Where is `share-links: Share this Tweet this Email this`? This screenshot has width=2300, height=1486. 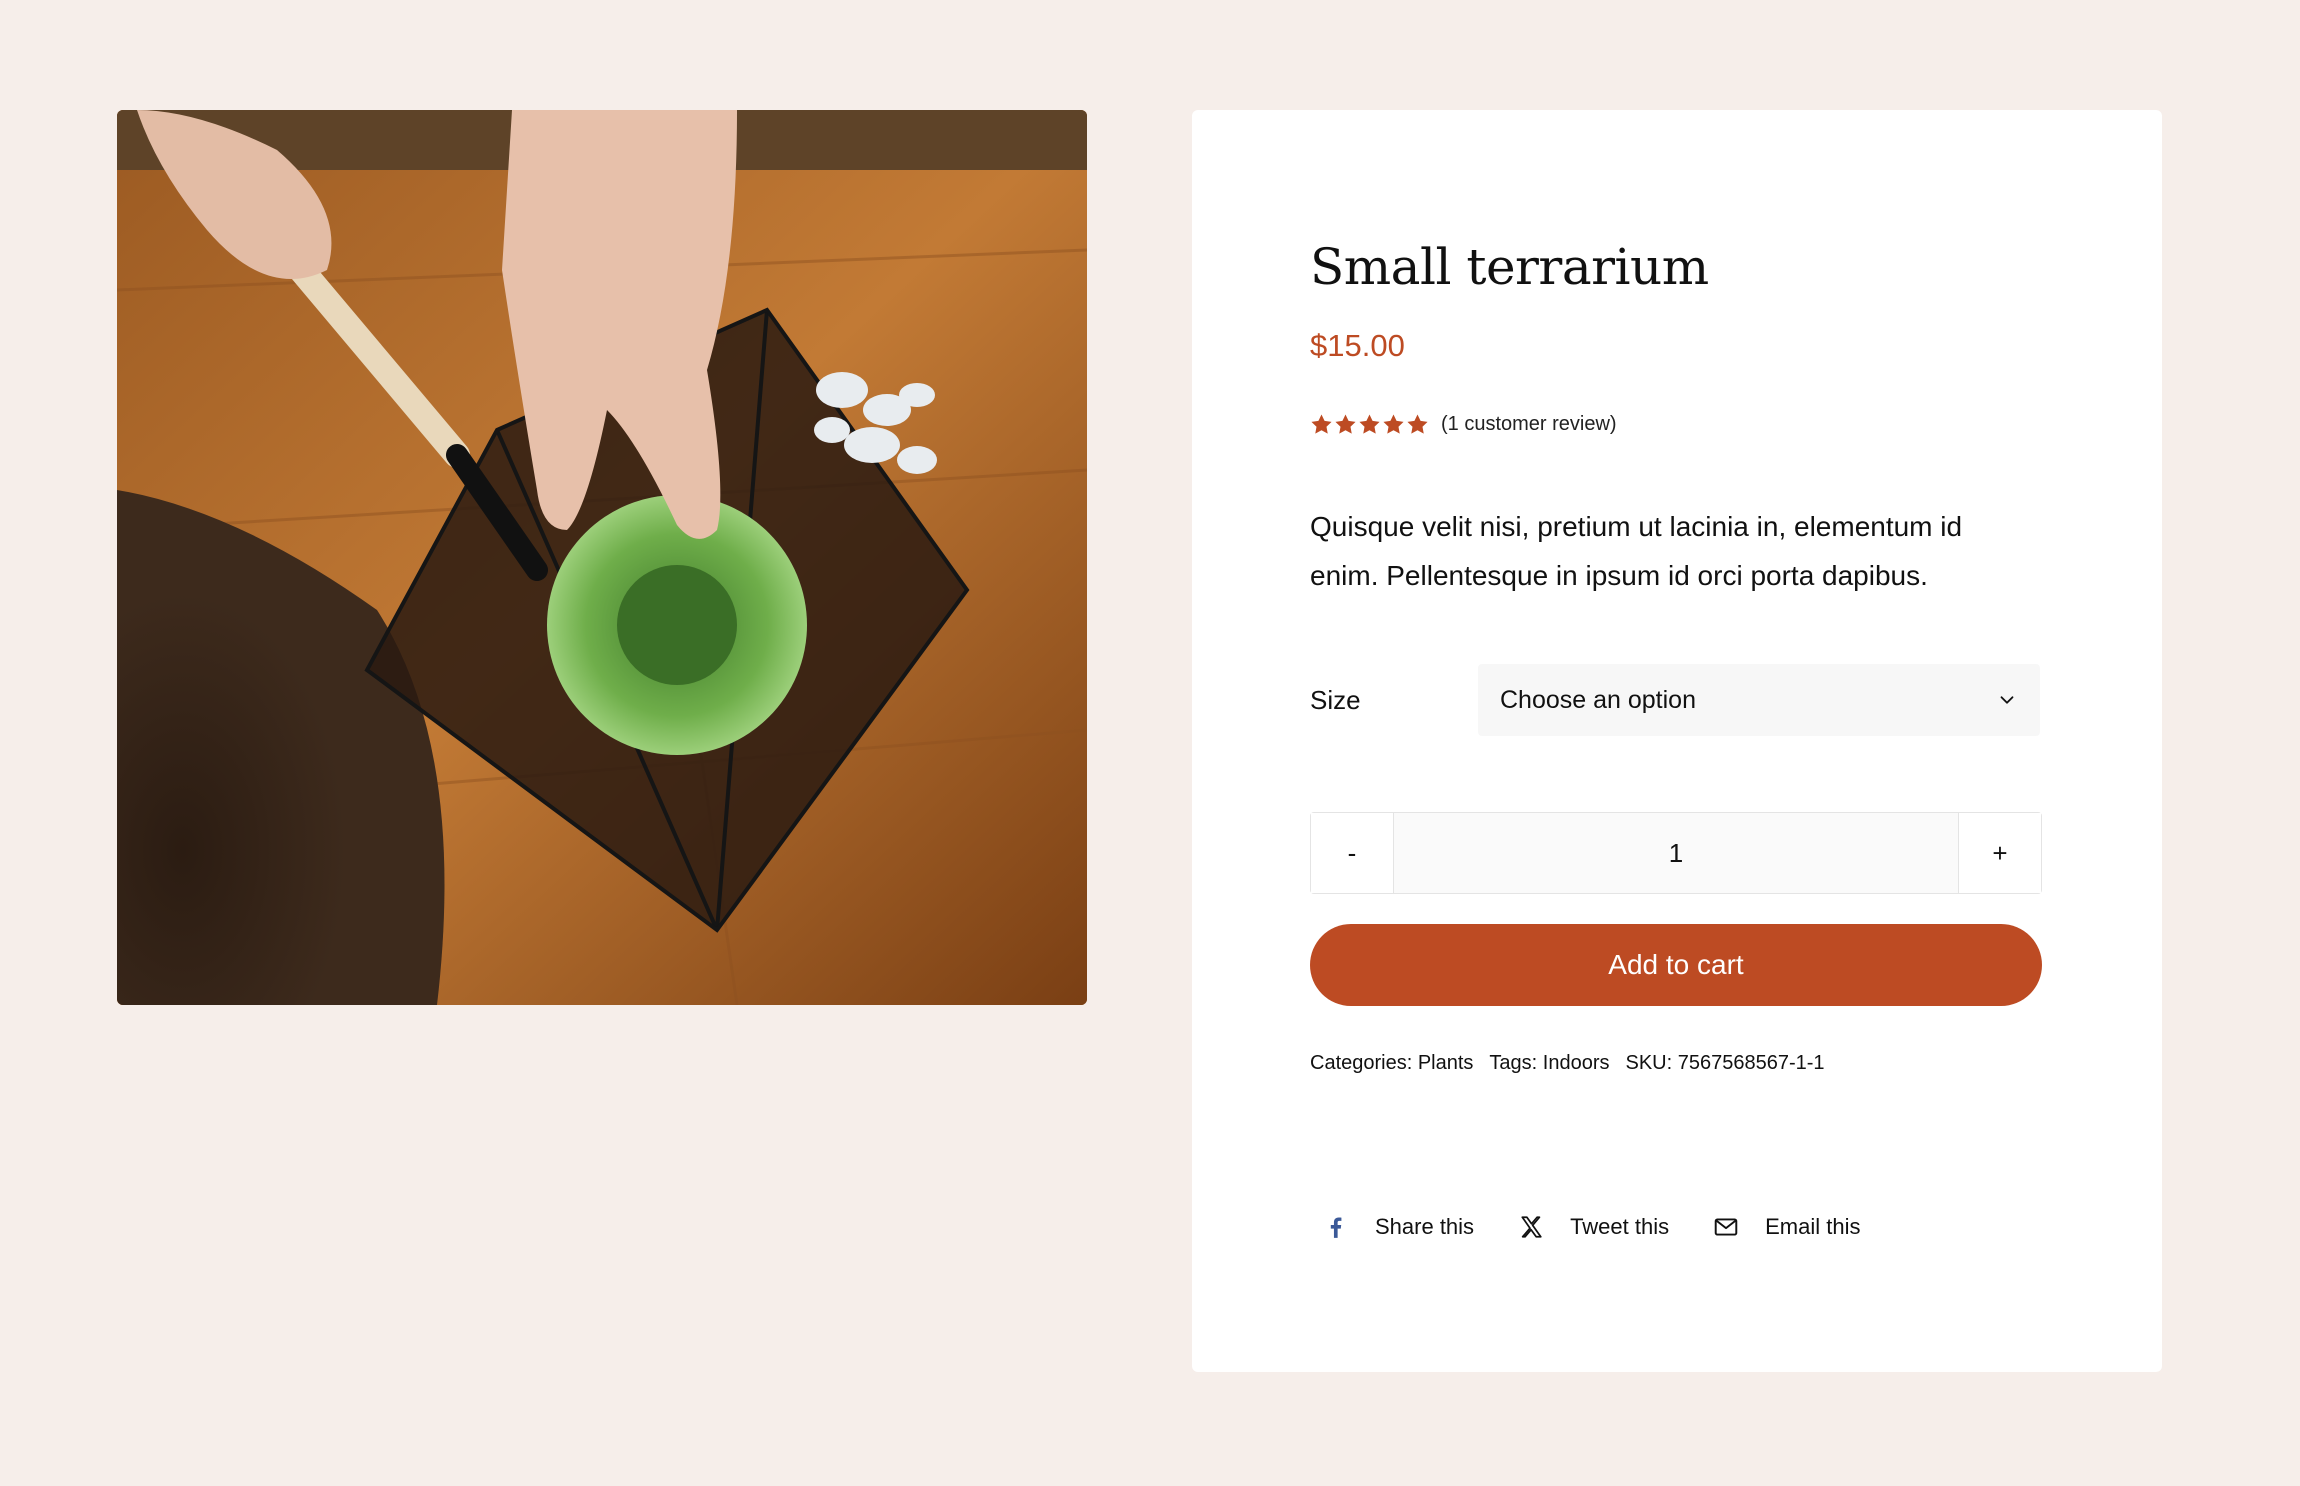 share-links: Share this Tweet this Email this is located at coordinates (1613, 1227).